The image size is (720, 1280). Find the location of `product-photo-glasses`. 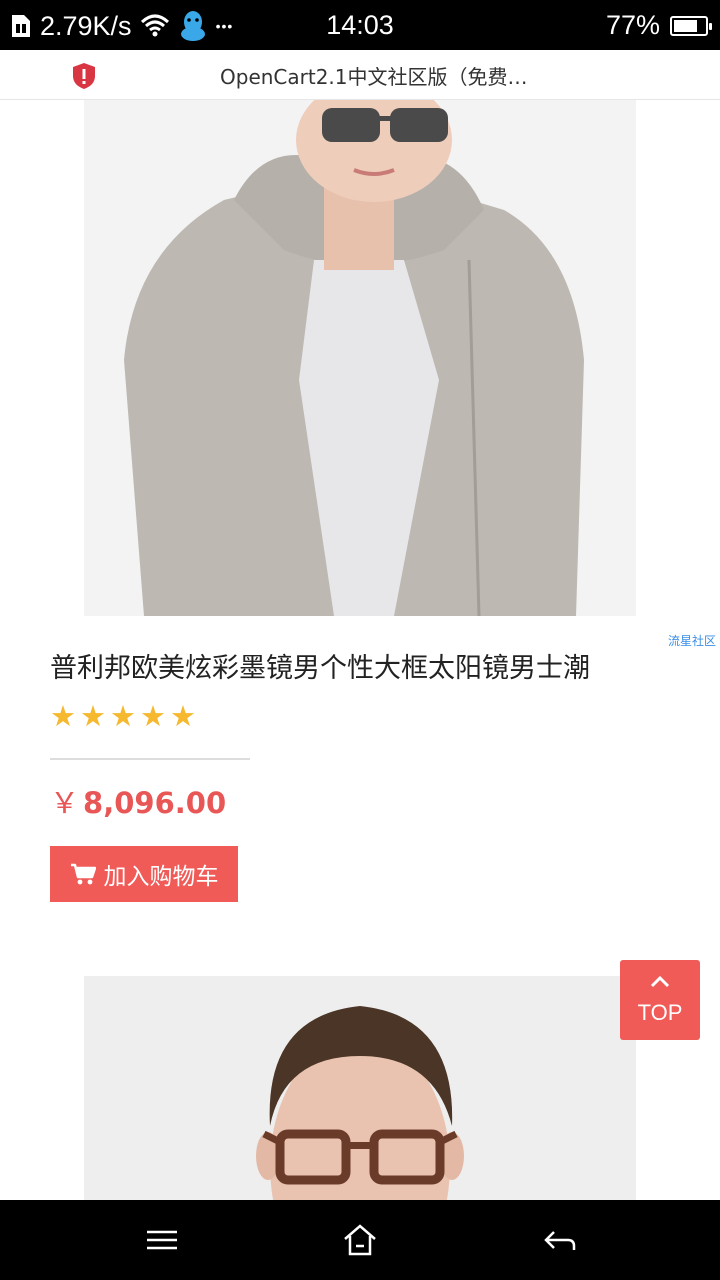

product-photo-glasses is located at coordinates (360, 1088).